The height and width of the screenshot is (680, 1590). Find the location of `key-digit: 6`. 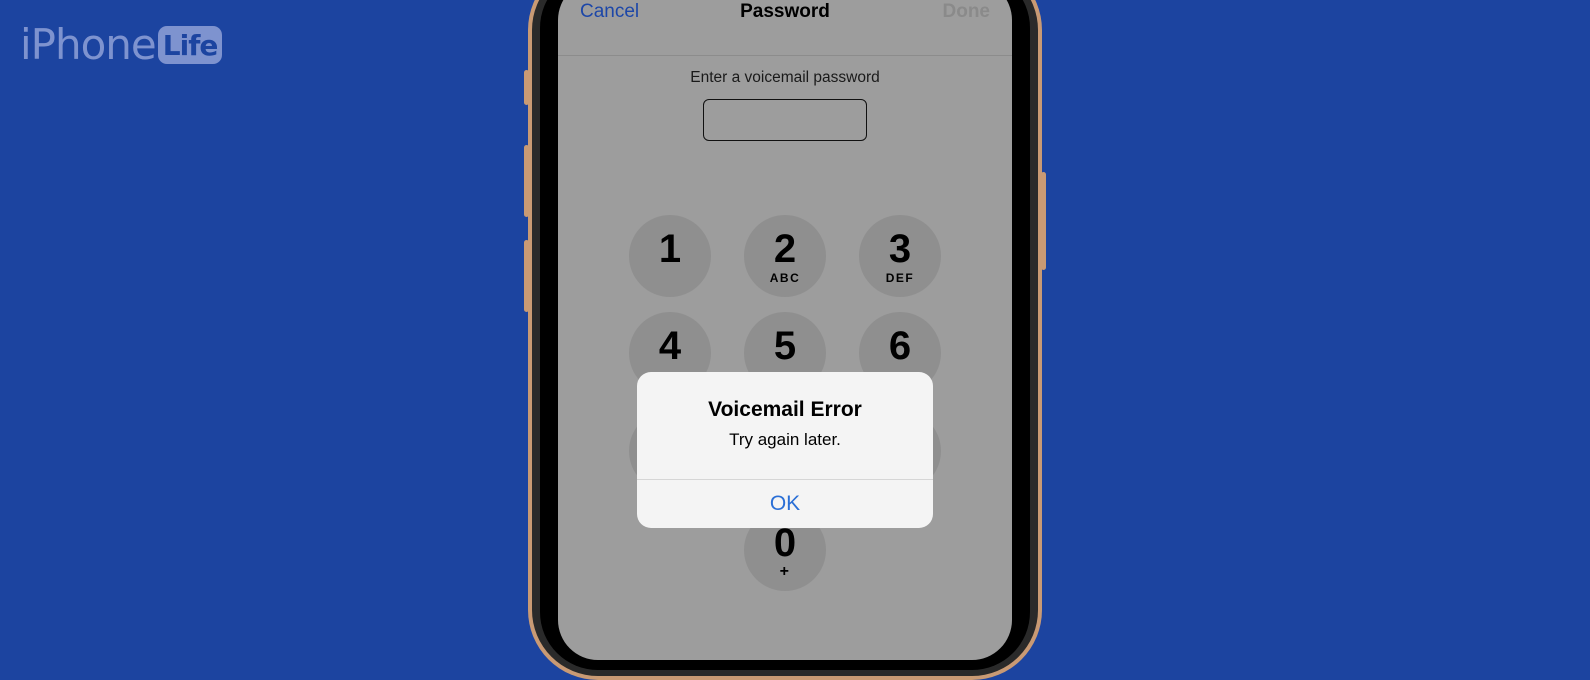

key-digit: 6 is located at coordinates (900, 346).